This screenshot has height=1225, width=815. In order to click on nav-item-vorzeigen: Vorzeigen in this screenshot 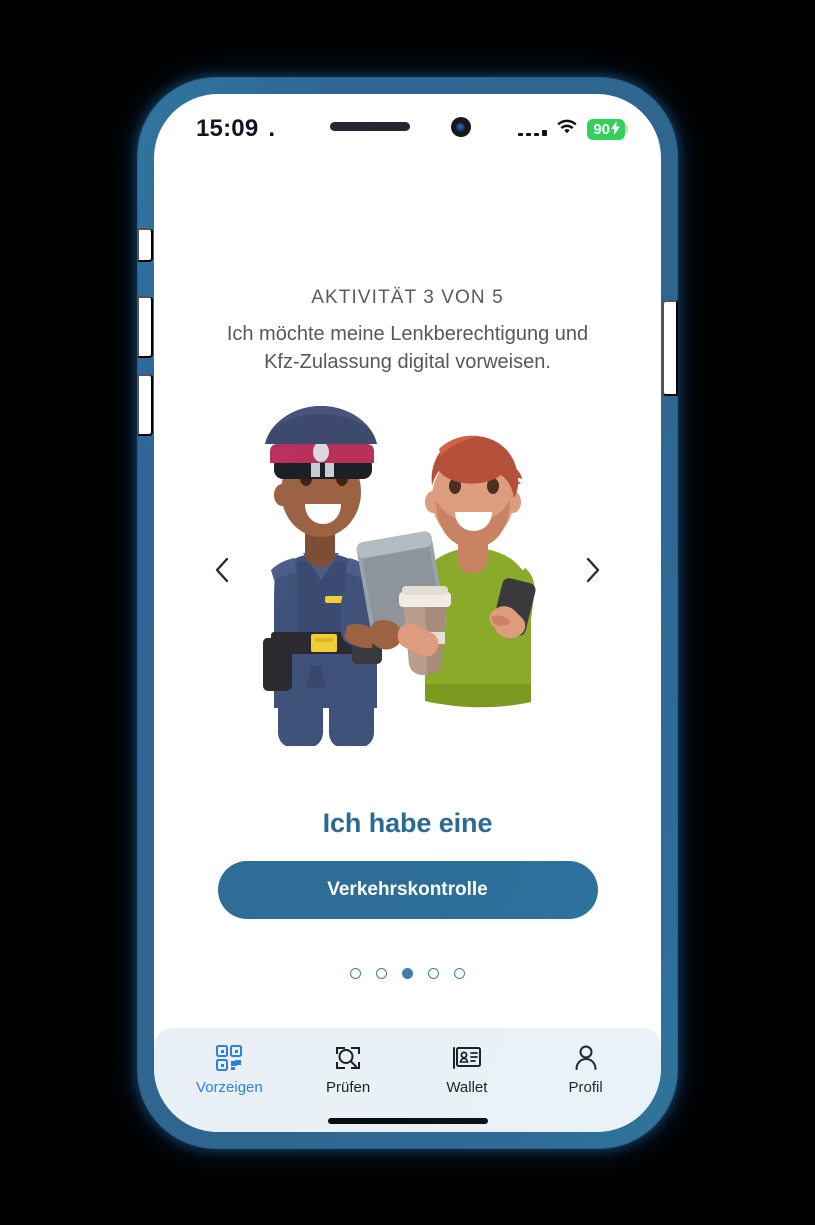, I will do `click(229, 1070)`.